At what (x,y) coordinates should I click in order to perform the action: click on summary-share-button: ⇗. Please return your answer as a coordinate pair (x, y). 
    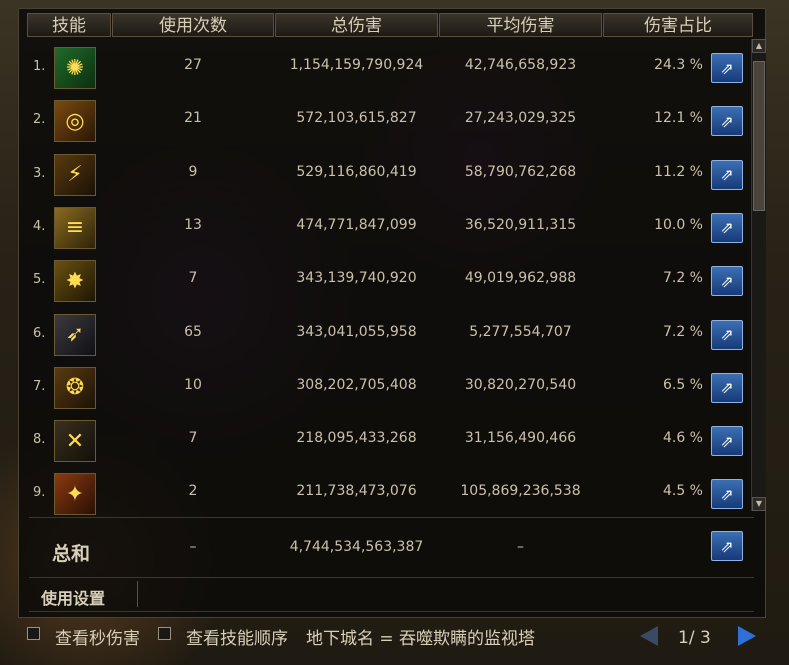
    Looking at the image, I should click on (727, 546).